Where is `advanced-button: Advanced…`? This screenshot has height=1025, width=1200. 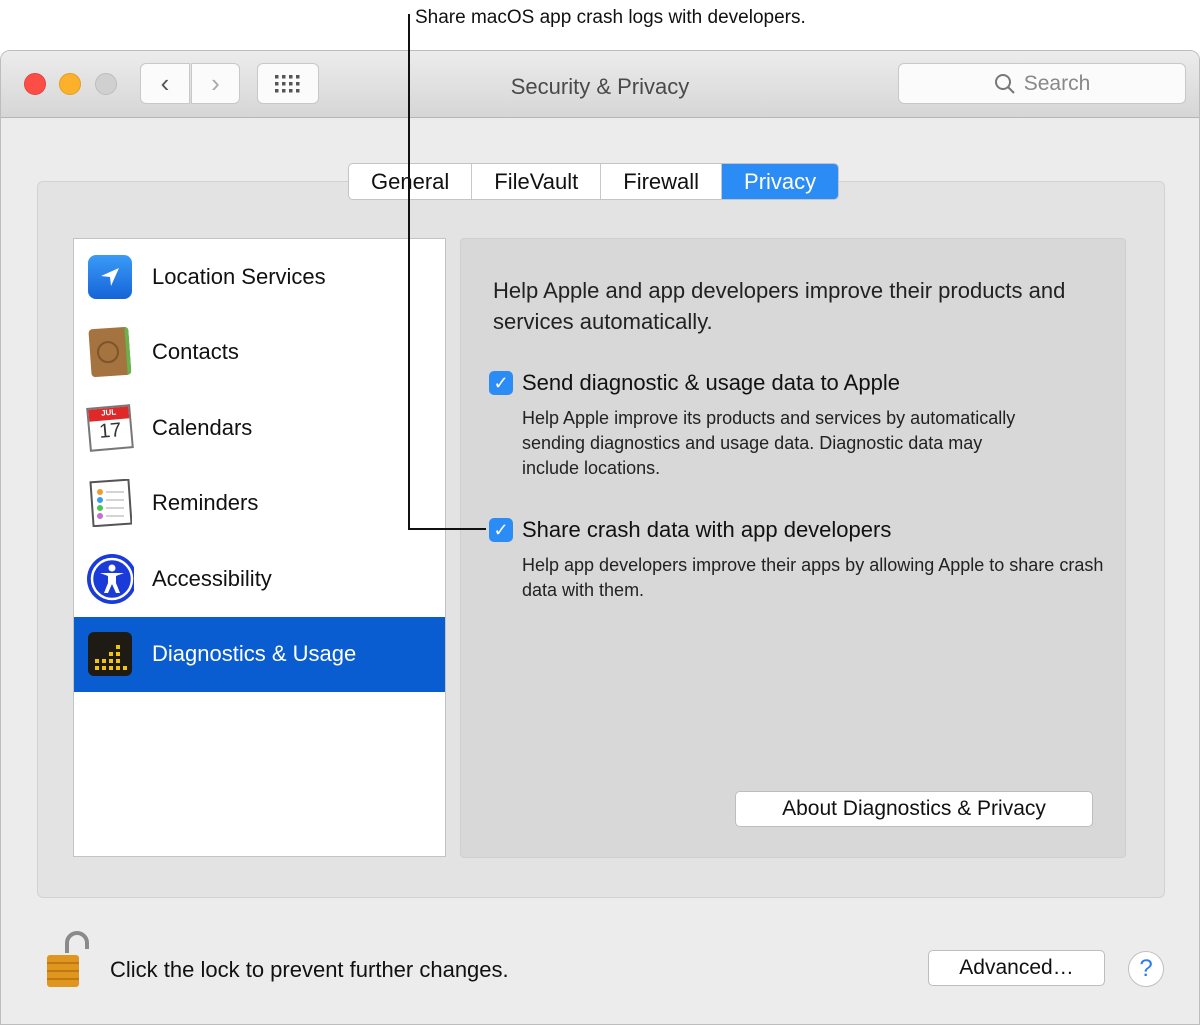
advanced-button: Advanced… is located at coordinates (1016, 968).